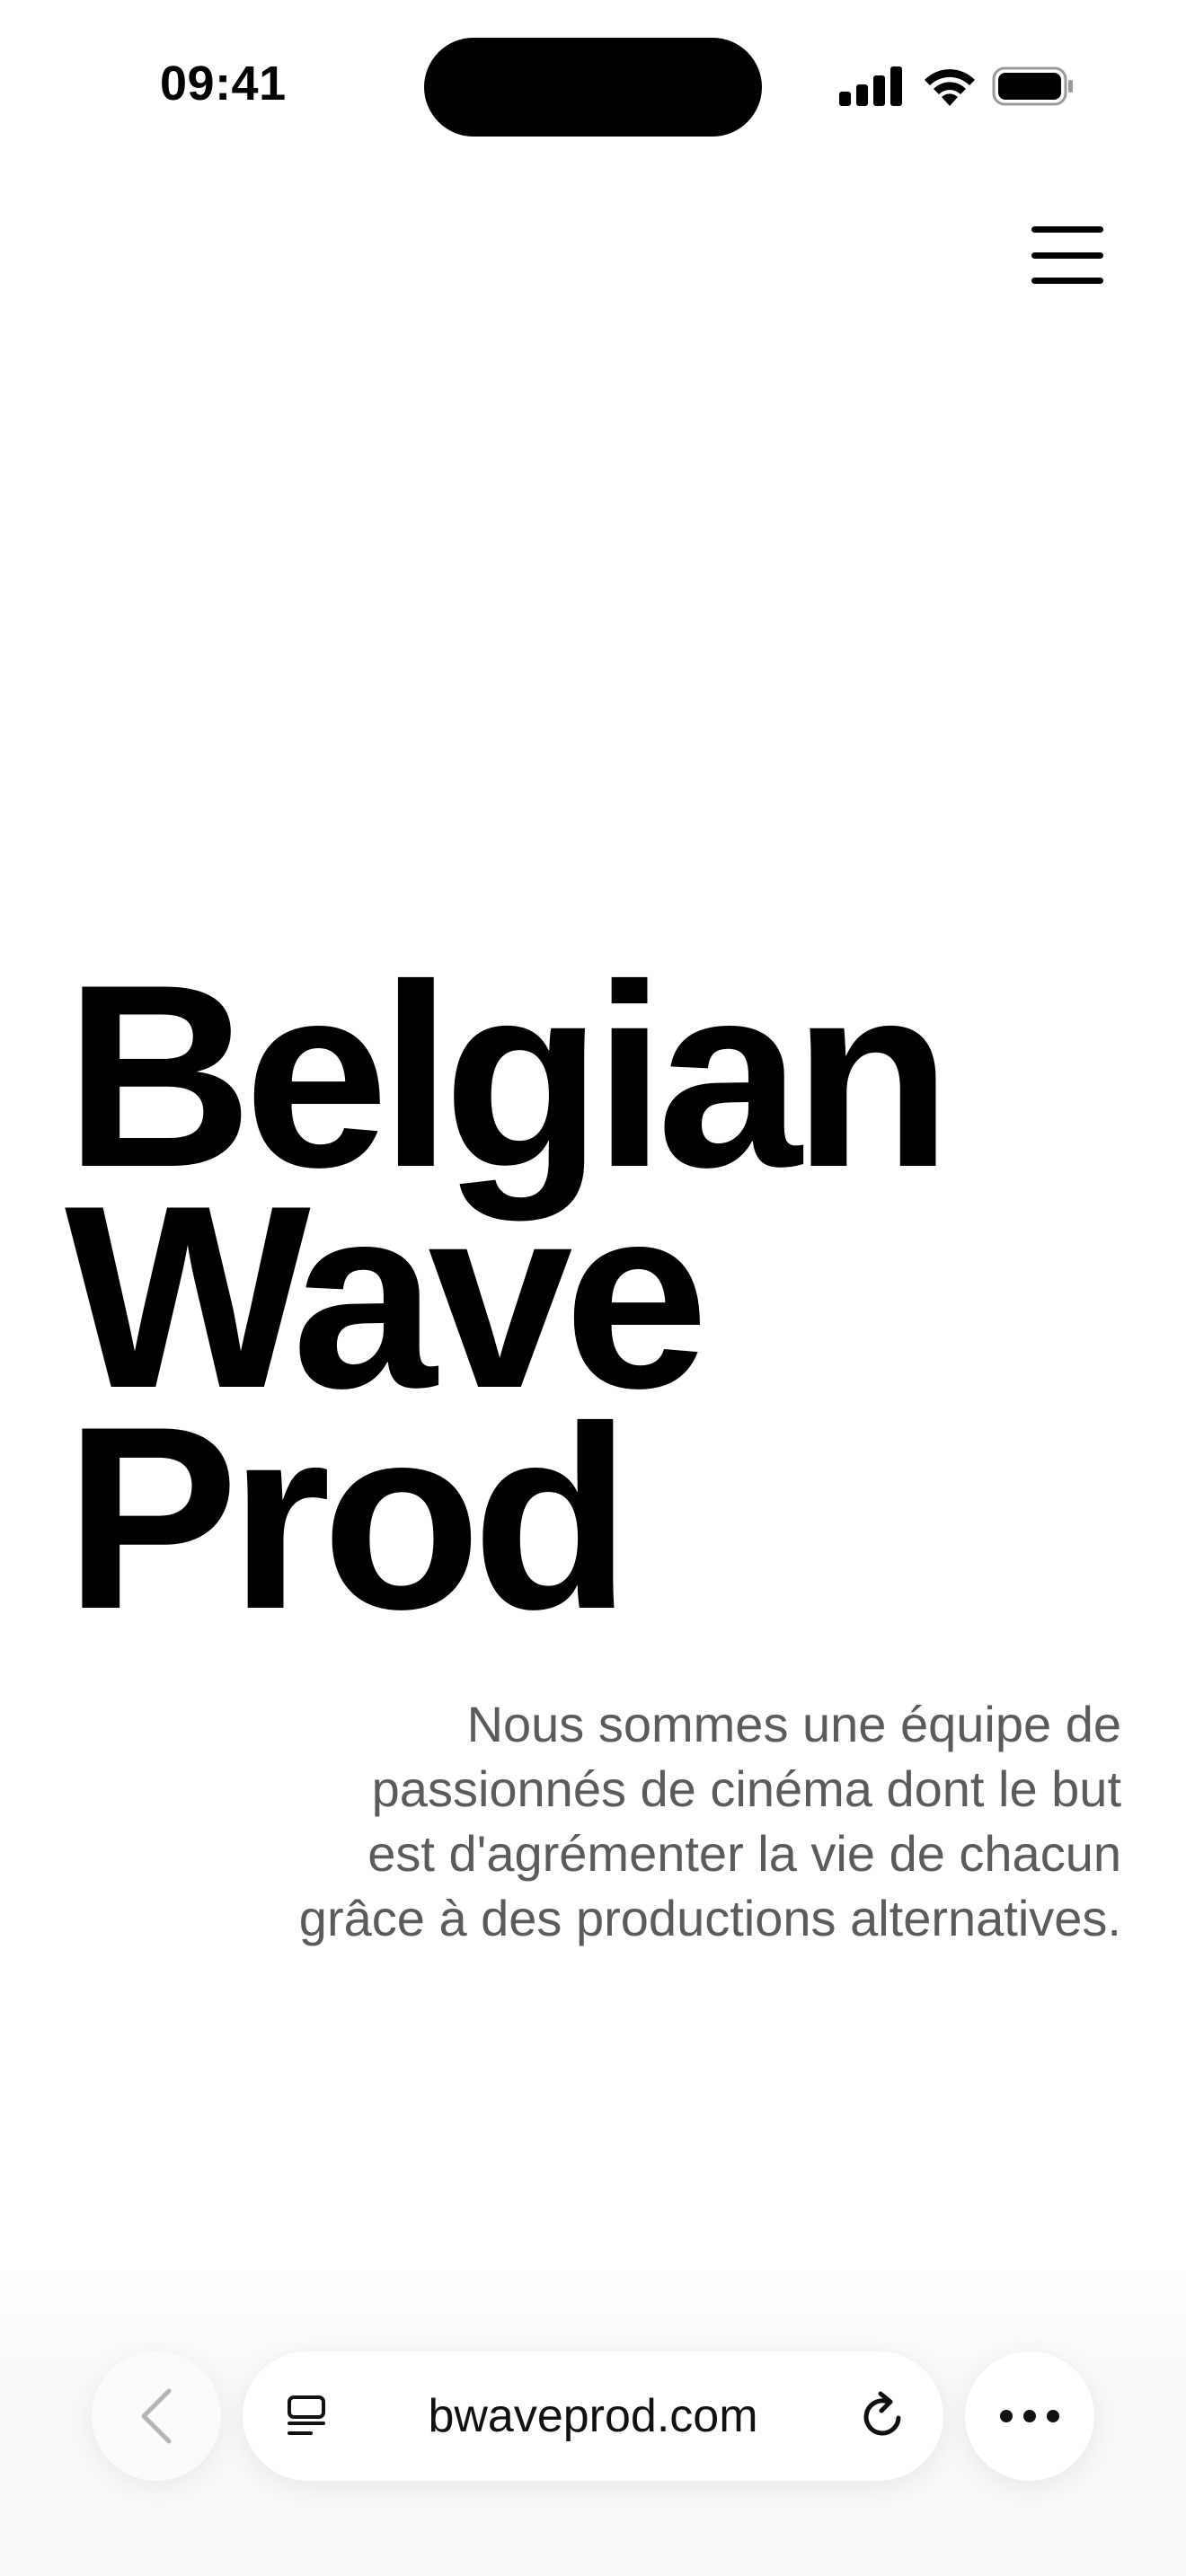 The image size is (1186, 2576). What do you see at coordinates (744, 1853) in the screenshot?
I see `hero-description-line: est d'agrémenter la vie de chacun` at bounding box center [744, 1853].